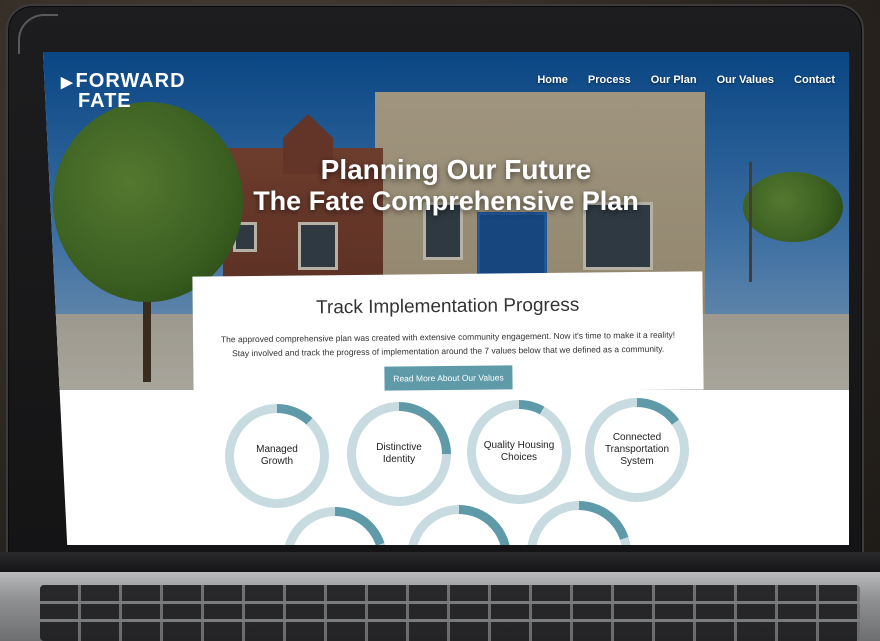 This screenshot has height=641, width=880. What do you see at coordinates (447, 306) in the screenshot?
I see `progress-heading: Track Implementation Progress` at bounding box center [447, 306].